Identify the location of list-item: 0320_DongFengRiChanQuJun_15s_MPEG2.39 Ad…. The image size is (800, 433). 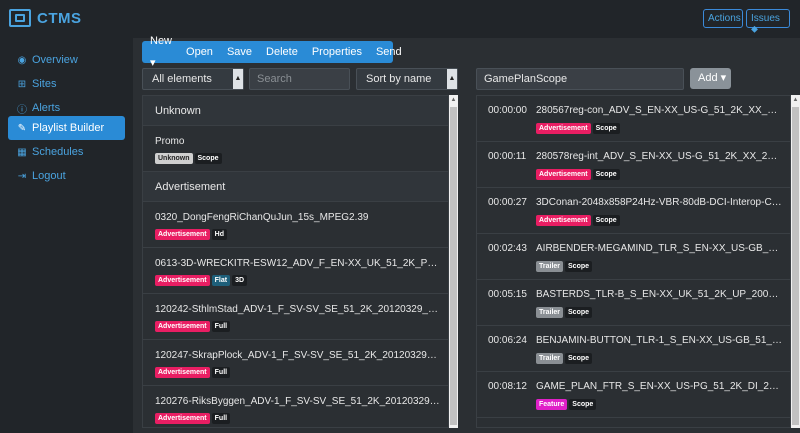
(295, 225).